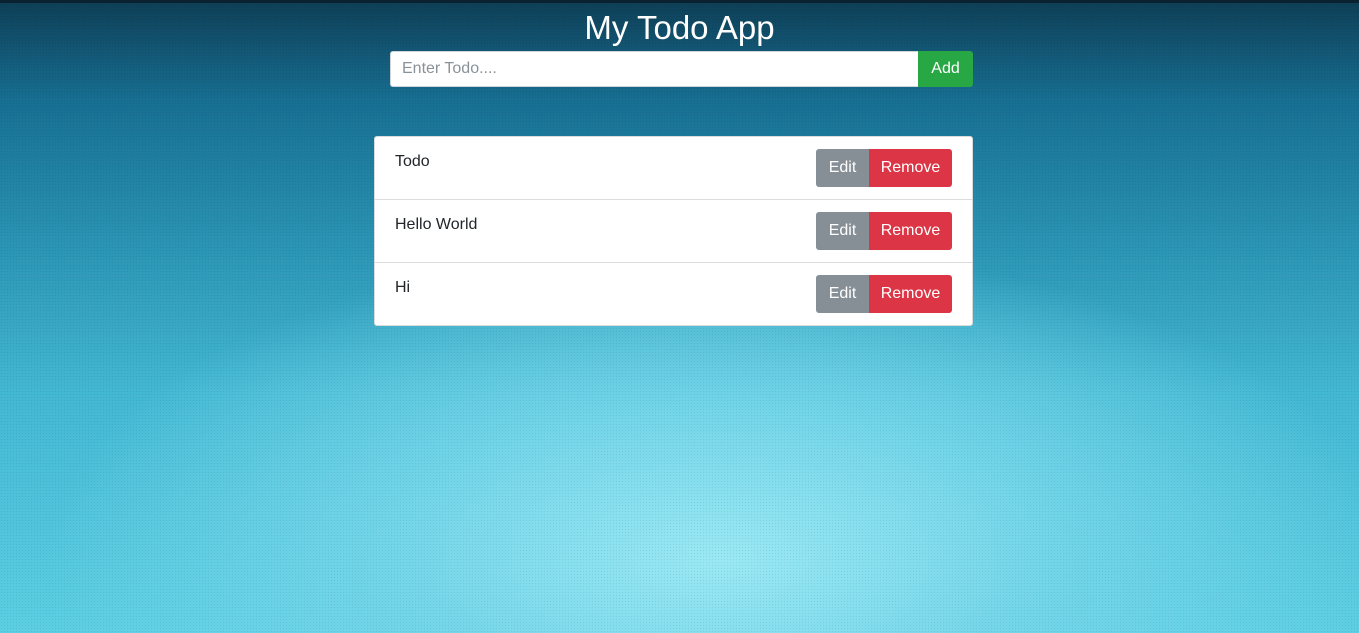 The height and width of the screenshot is (633, 1359). I want to click on todo-text: Hello World, so click(436, 224).